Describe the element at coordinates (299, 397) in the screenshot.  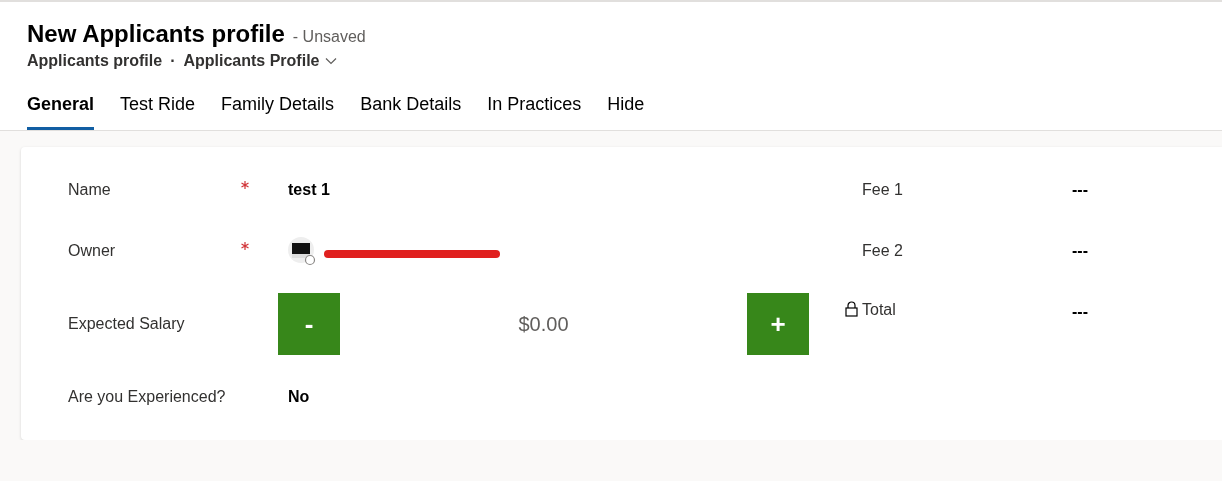
I see `field-value: No` at that location.